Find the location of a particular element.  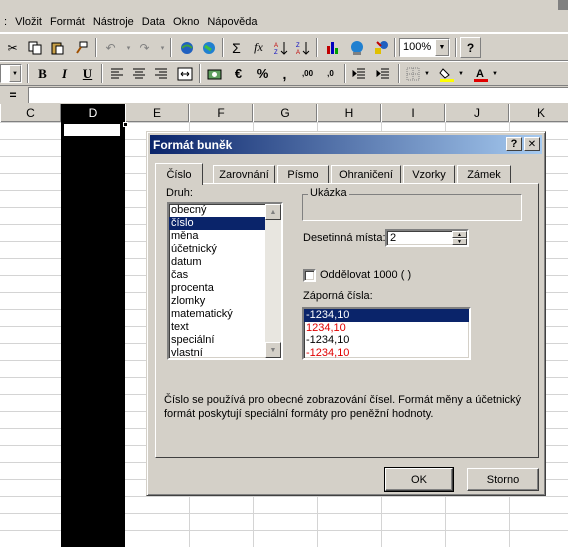

category-list-scrollbar: ▲ ▼ is located at coordinates (273, 281).